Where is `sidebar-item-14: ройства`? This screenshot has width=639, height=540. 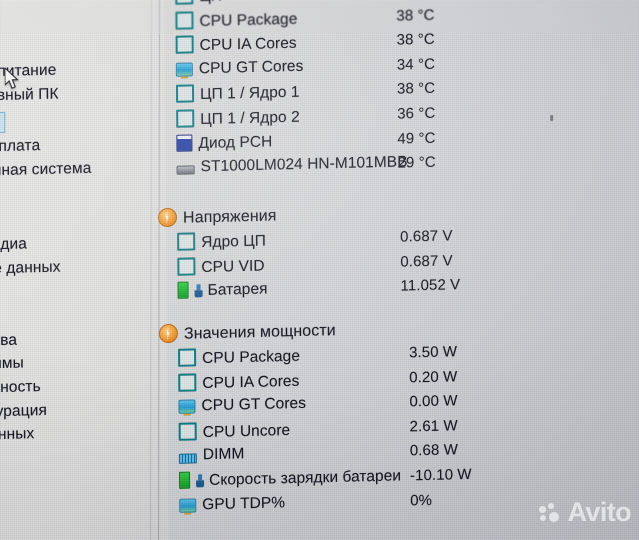 sidebar-item-14: ройства is located at coordinates (8, 341).